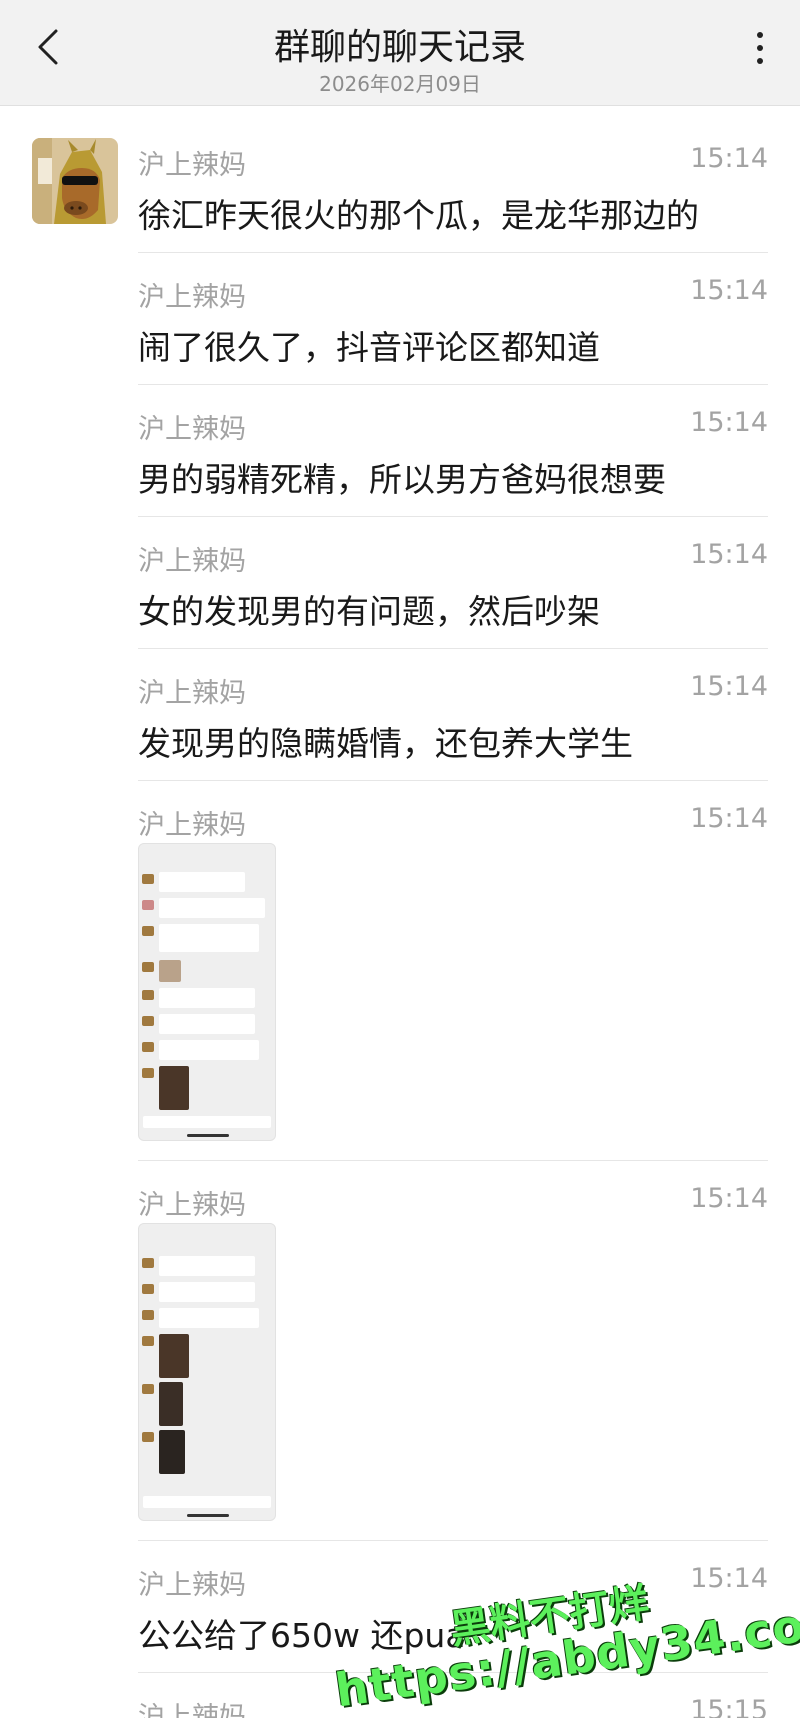 This screenshot has height=1718, width=800. Describe the element at coordinates (369, 347) in the screenshot. I see `message-text: 闹了很久了，抖音评论区都知道` at that location.